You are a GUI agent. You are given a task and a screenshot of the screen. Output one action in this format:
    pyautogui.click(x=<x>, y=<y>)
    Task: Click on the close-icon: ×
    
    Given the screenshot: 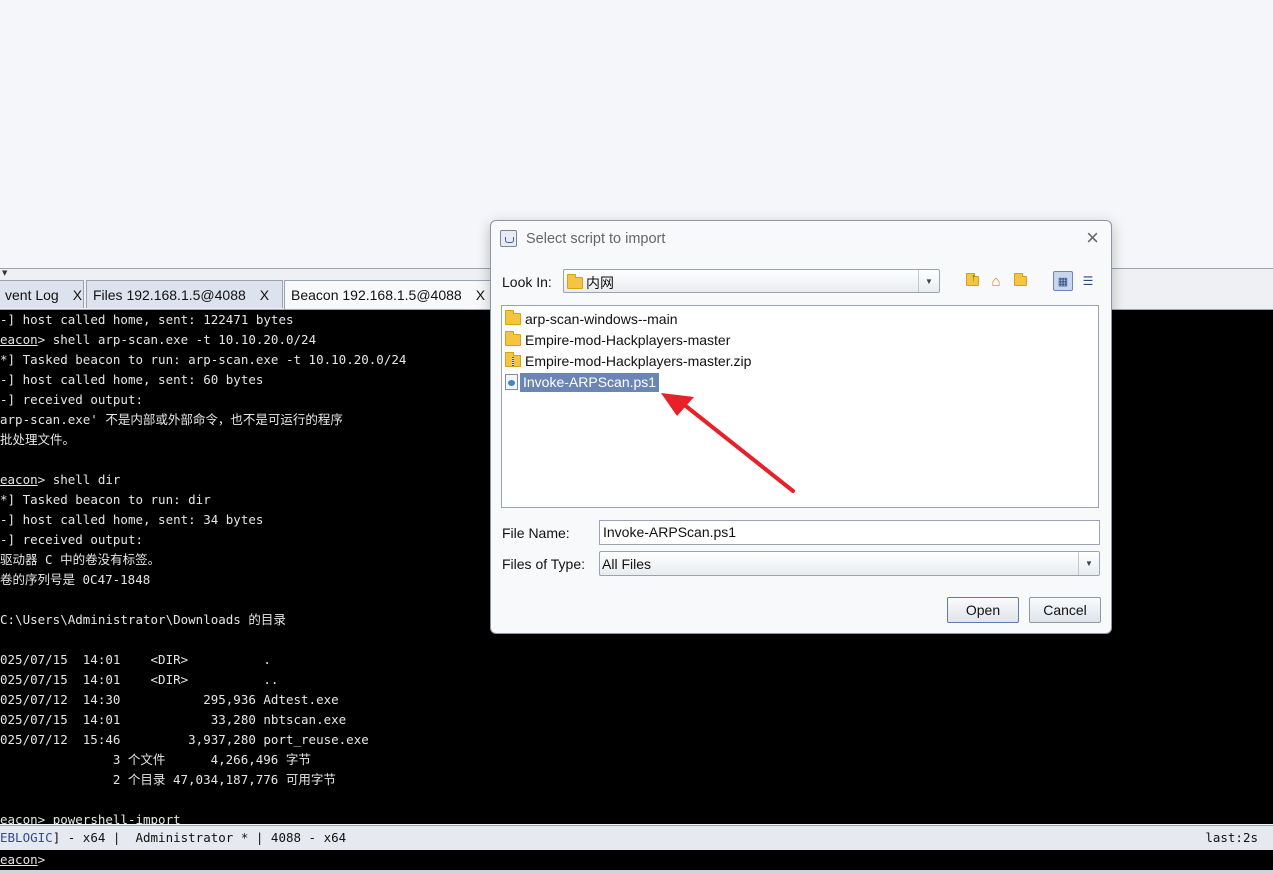 What is the action you would take?
    pyautogui.click(x=1092, y=238)
    